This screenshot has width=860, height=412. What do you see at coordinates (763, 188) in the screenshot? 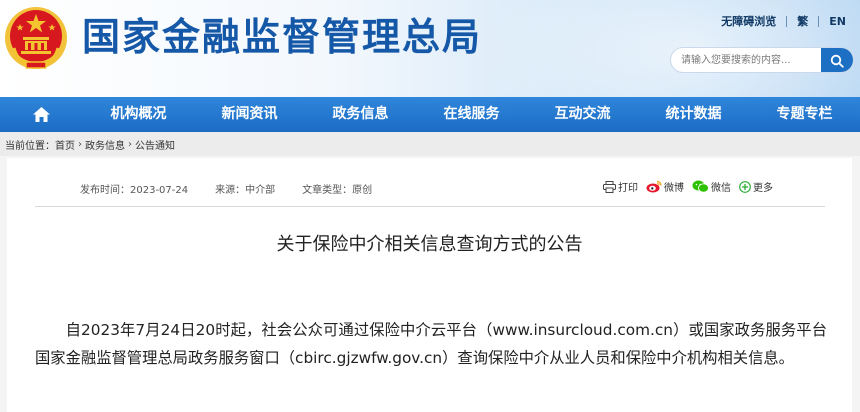
I see `more-label: 更多` at bounding box center [763, 188].